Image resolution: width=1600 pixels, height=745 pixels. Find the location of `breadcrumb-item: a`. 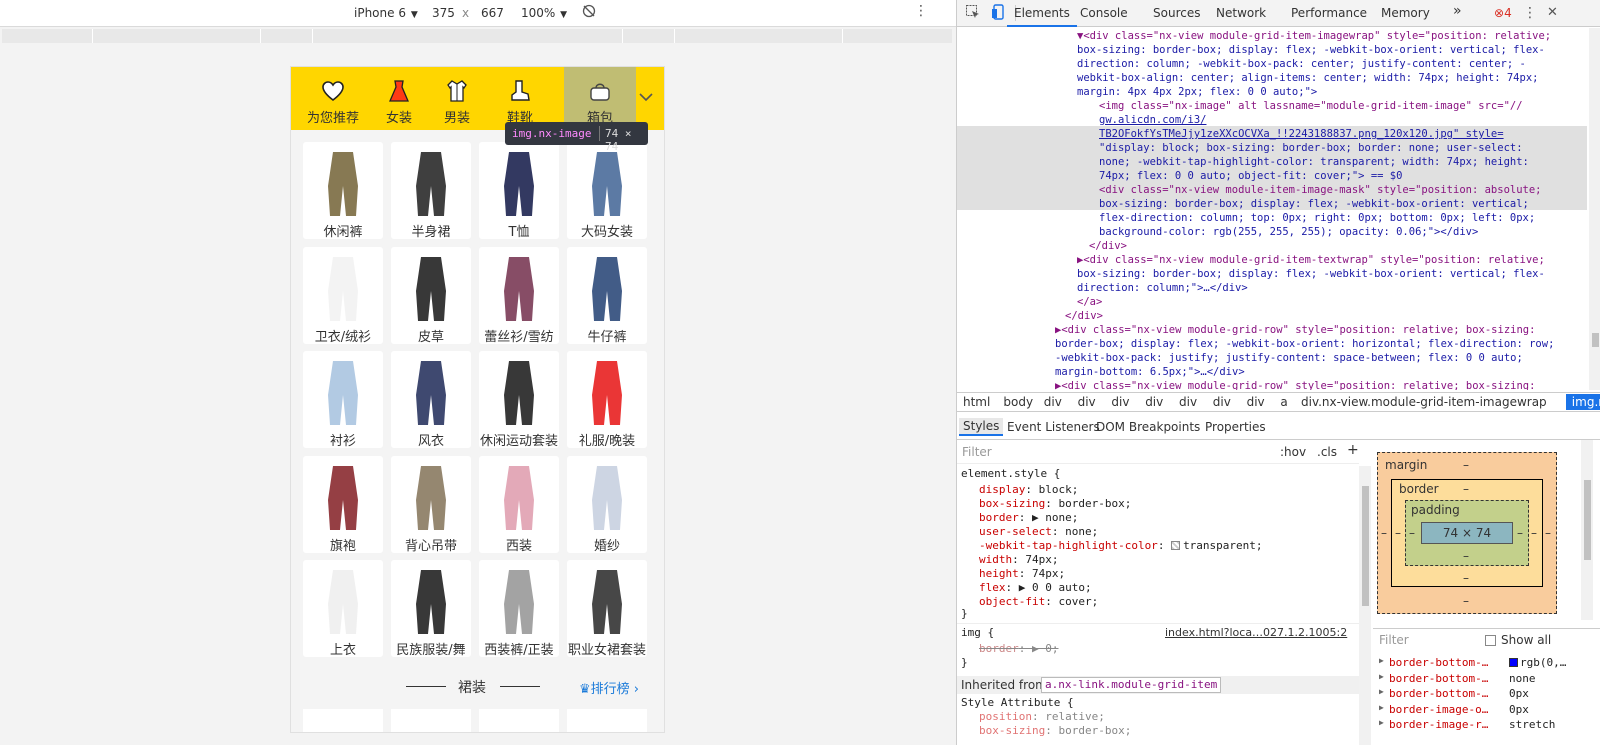

breadcrumb-item: a is located at coordinates (1283, 402).